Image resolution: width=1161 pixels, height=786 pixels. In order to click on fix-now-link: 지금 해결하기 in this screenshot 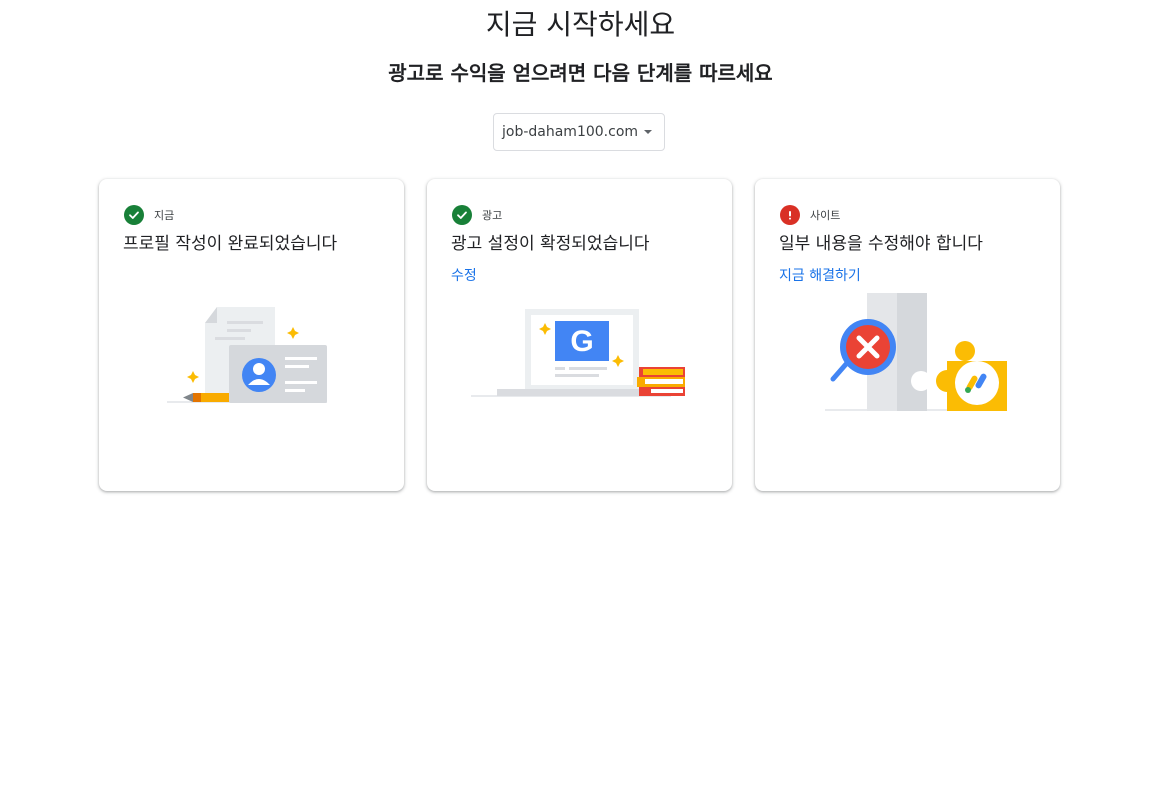, I will do `click(820, 275)`.